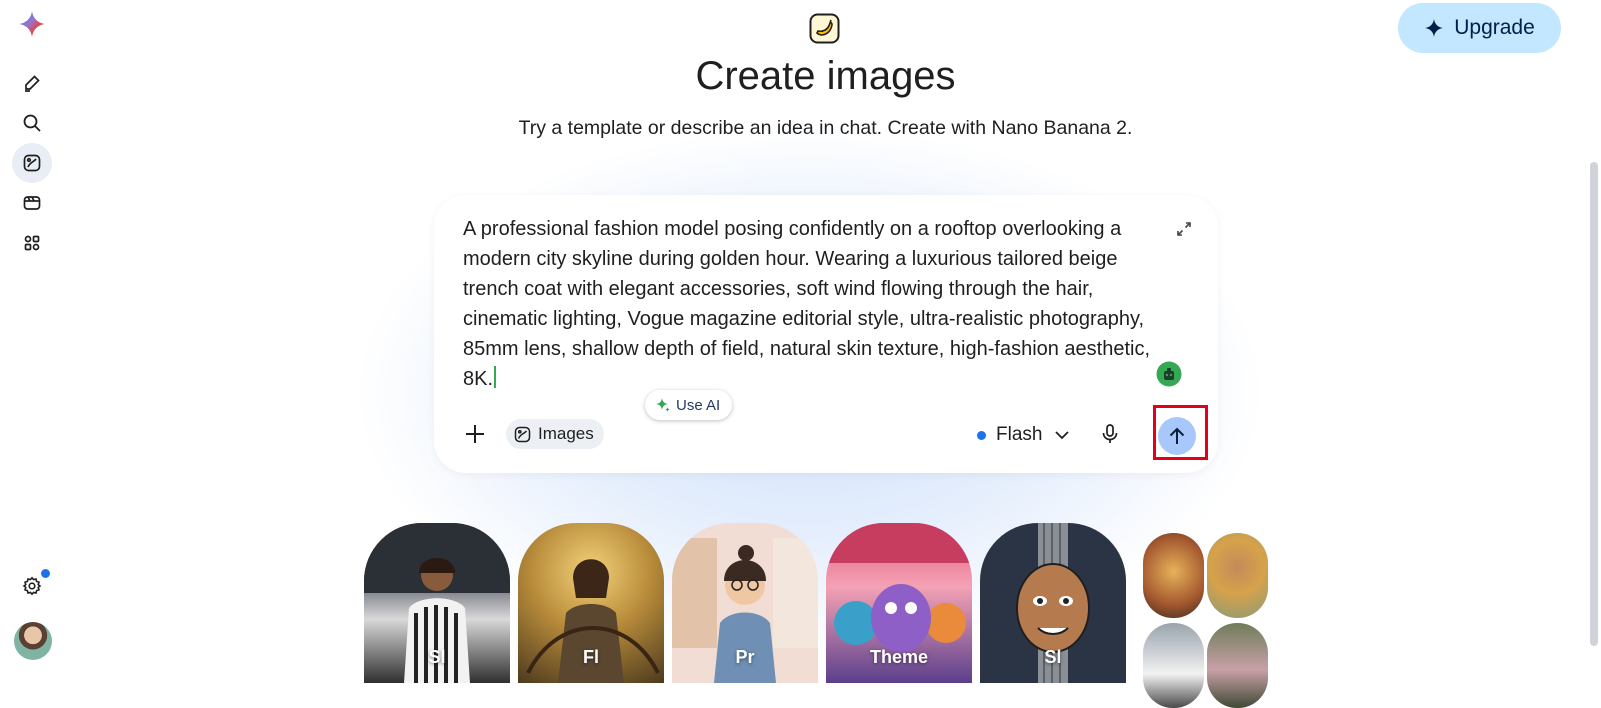 The height and width of the screenshot is (708, 1601). What do you see at coordinates (1019, 434) in the screenshot?
I see `model-label: Flash` at bounding box center [1019, 434].